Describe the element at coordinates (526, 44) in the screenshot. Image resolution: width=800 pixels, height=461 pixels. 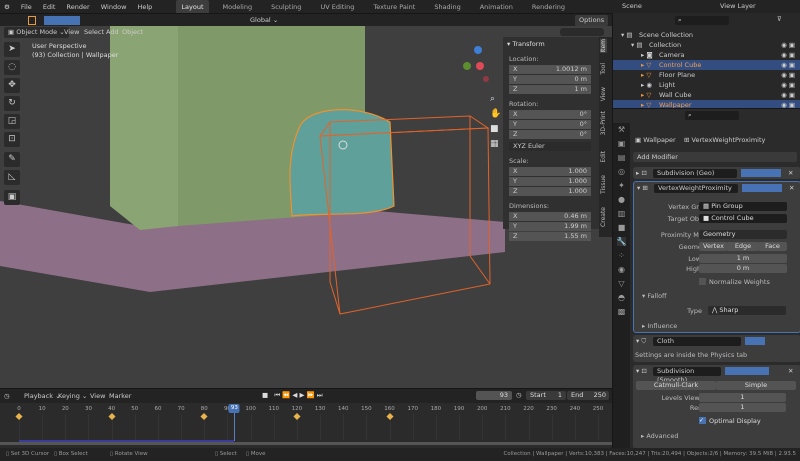
I see `transform-panel-title: ▾ Transform` at that location.